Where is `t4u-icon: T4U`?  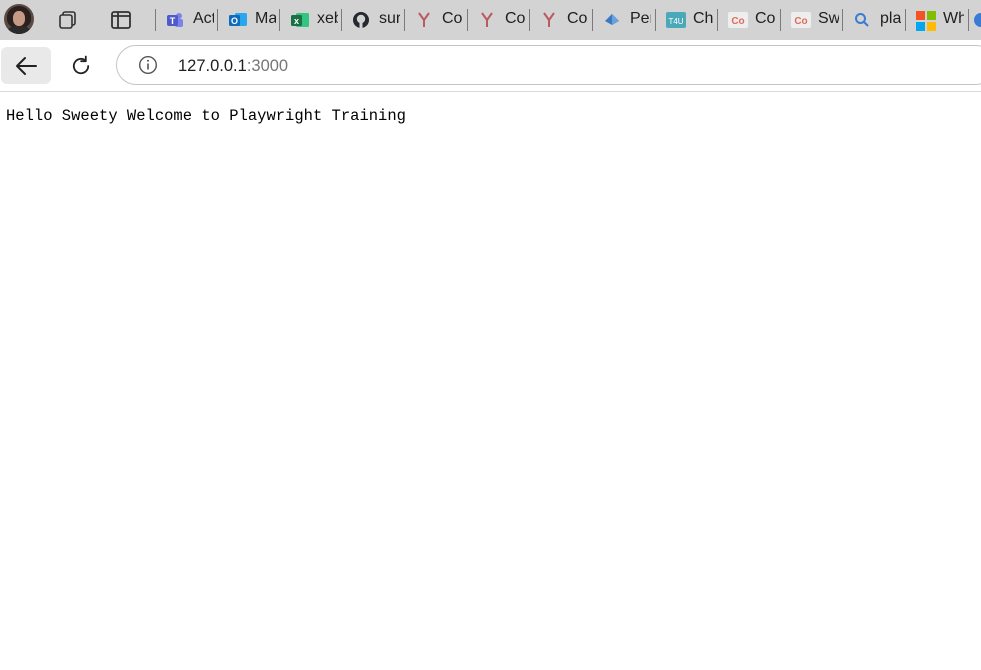 t4u-icon: T4U is located at coordinates (676, 20).